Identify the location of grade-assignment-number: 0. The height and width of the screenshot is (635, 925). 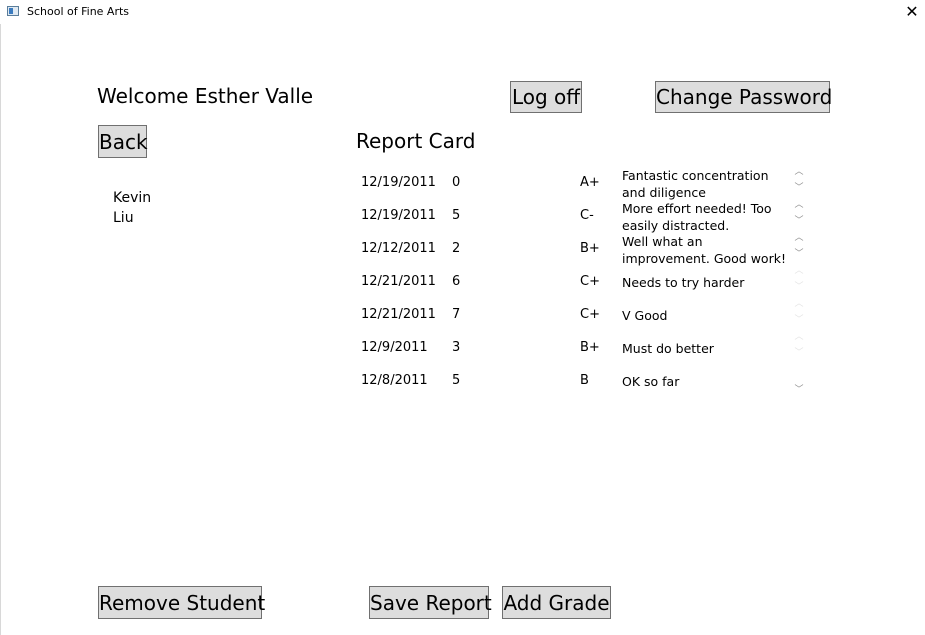
(456, 182).